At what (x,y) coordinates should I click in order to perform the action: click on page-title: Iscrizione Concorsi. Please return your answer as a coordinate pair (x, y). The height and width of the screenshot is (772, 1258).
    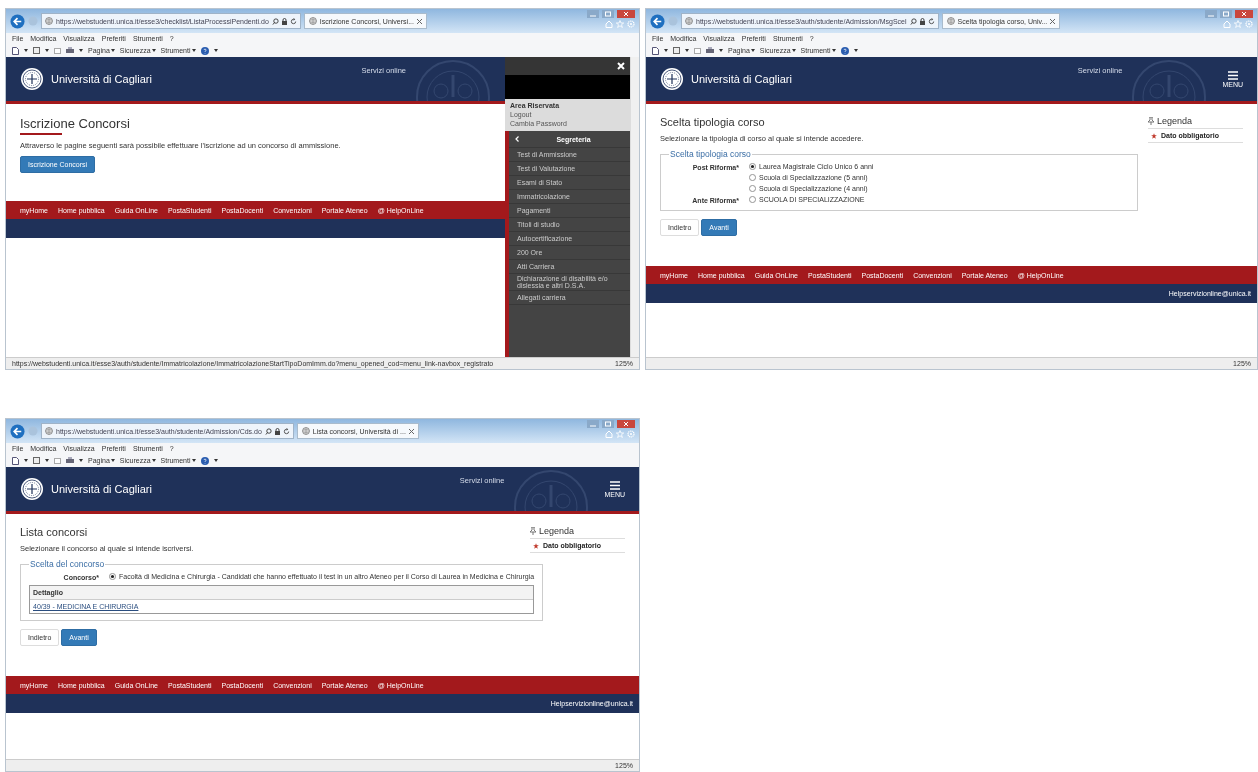
    Looking at the image, I should click on (75, 123).